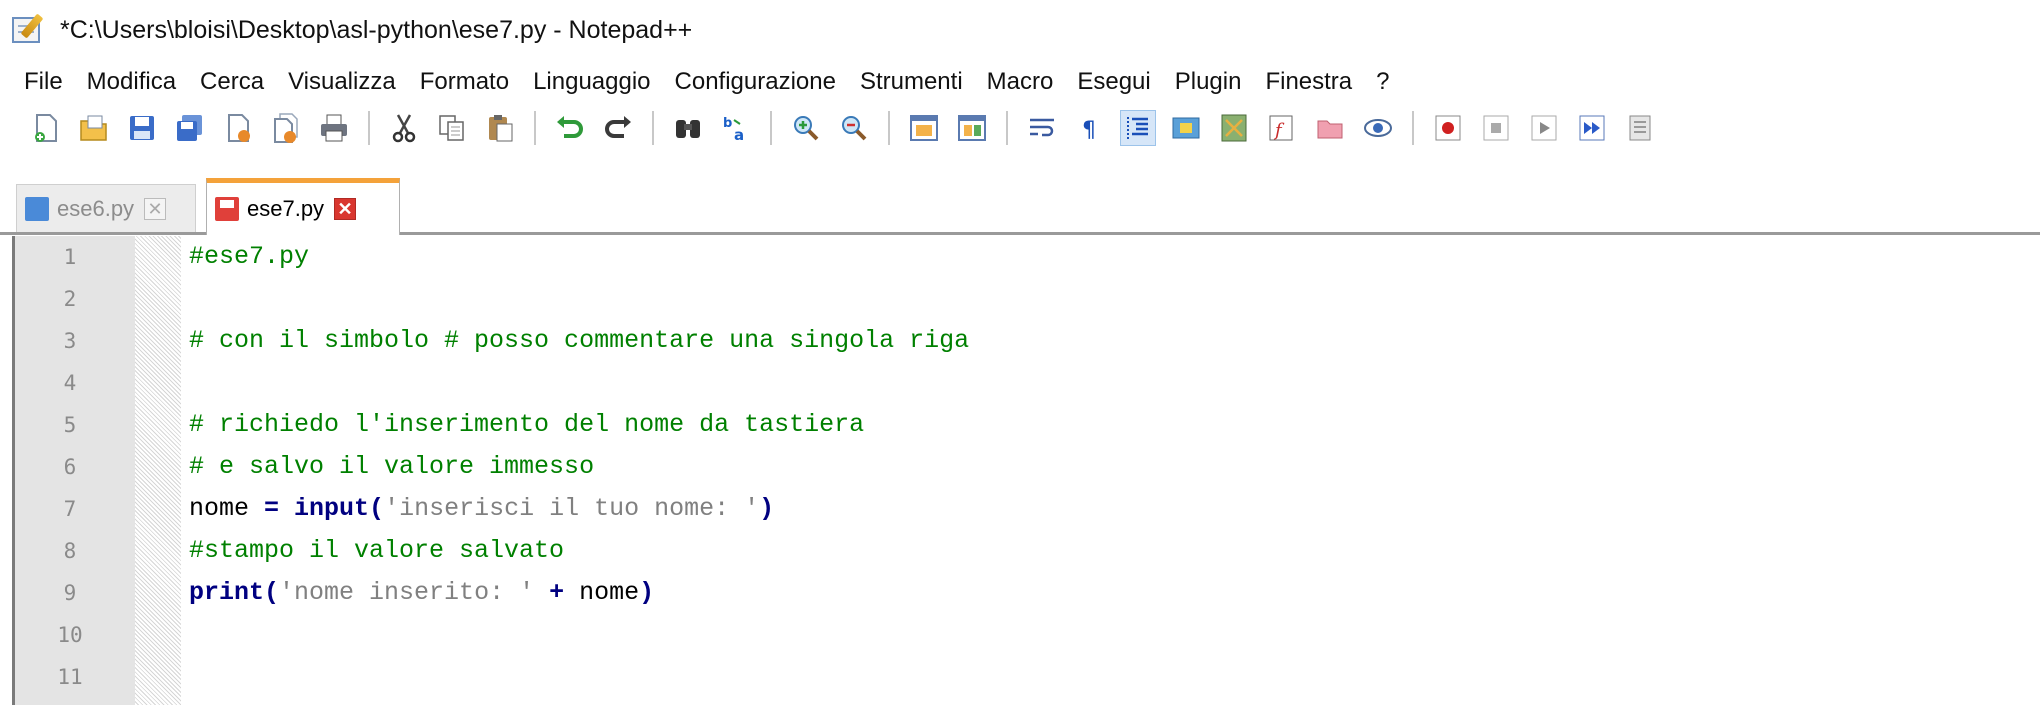 The image size is (2040, 705). I want to click on run-multiple-icon, so click(1592, 128).